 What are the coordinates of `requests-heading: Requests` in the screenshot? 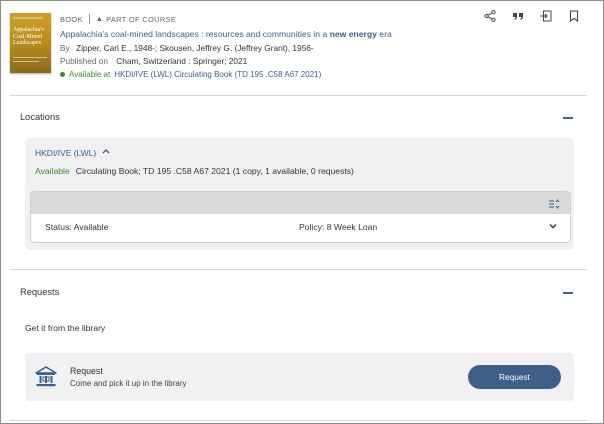 It's located at (40, 292).